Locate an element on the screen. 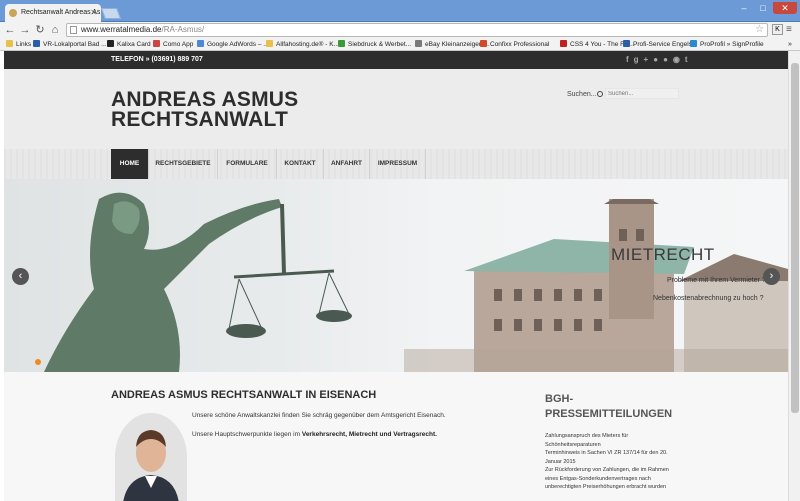 This screenshot has width=800, height=501. bookmark-label: Confixx Professional is located at coordinates (520, 44).